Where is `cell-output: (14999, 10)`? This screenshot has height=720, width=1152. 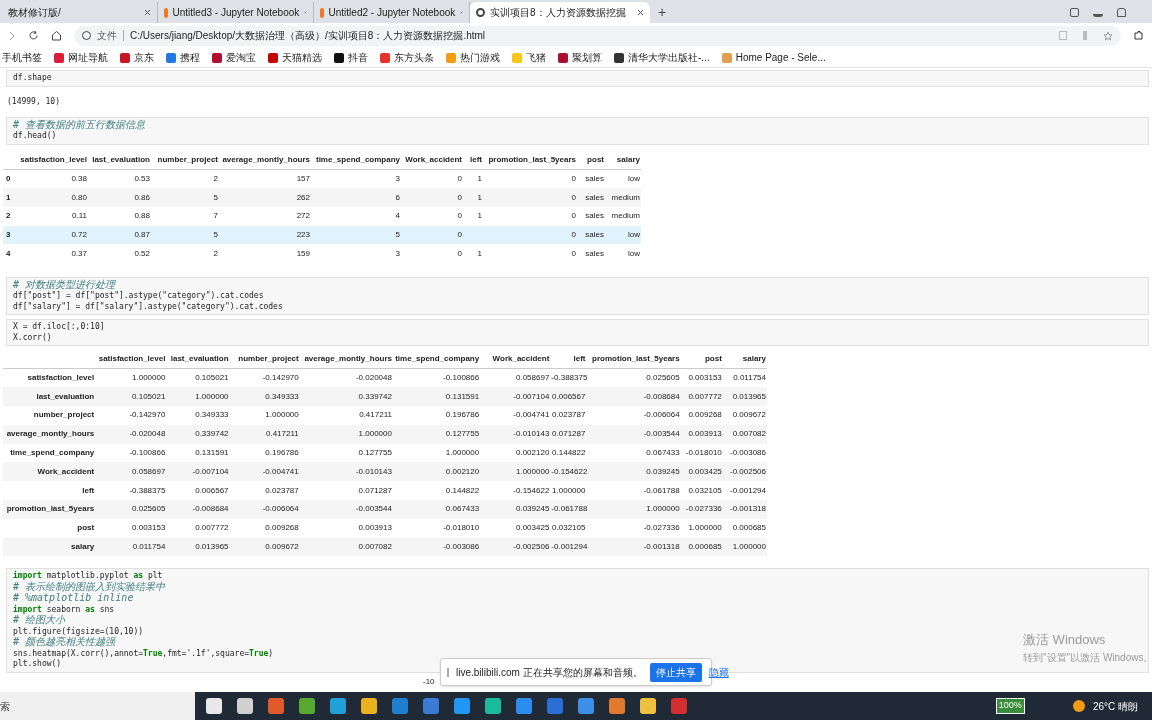 cell-output: (14999, 10) is located at coordinates (33, 101).